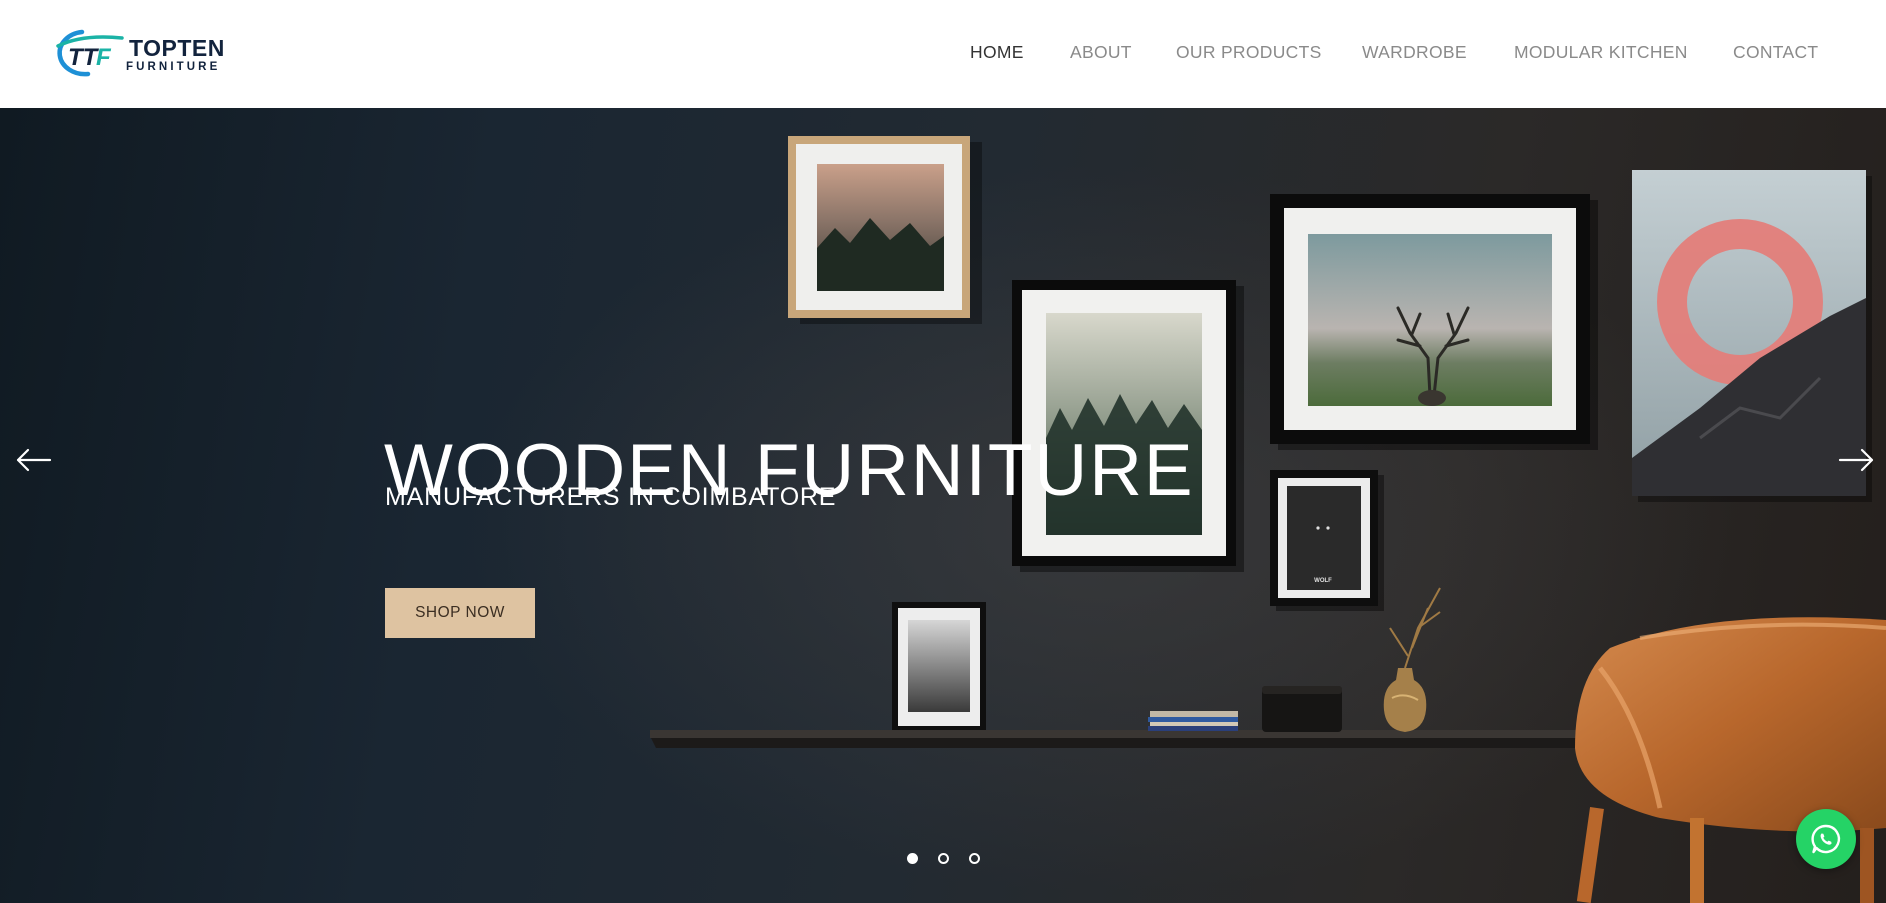 This screenshot has width=1886, height=903. I want to click on nav-about: ABOUT, so click(1101, 52).